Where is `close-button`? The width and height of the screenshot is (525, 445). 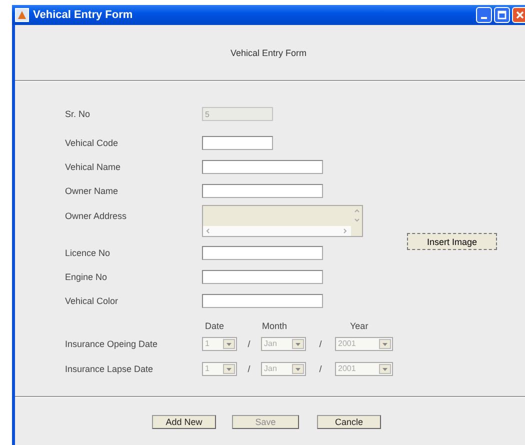
close-button is located at coordinates (518, 15).